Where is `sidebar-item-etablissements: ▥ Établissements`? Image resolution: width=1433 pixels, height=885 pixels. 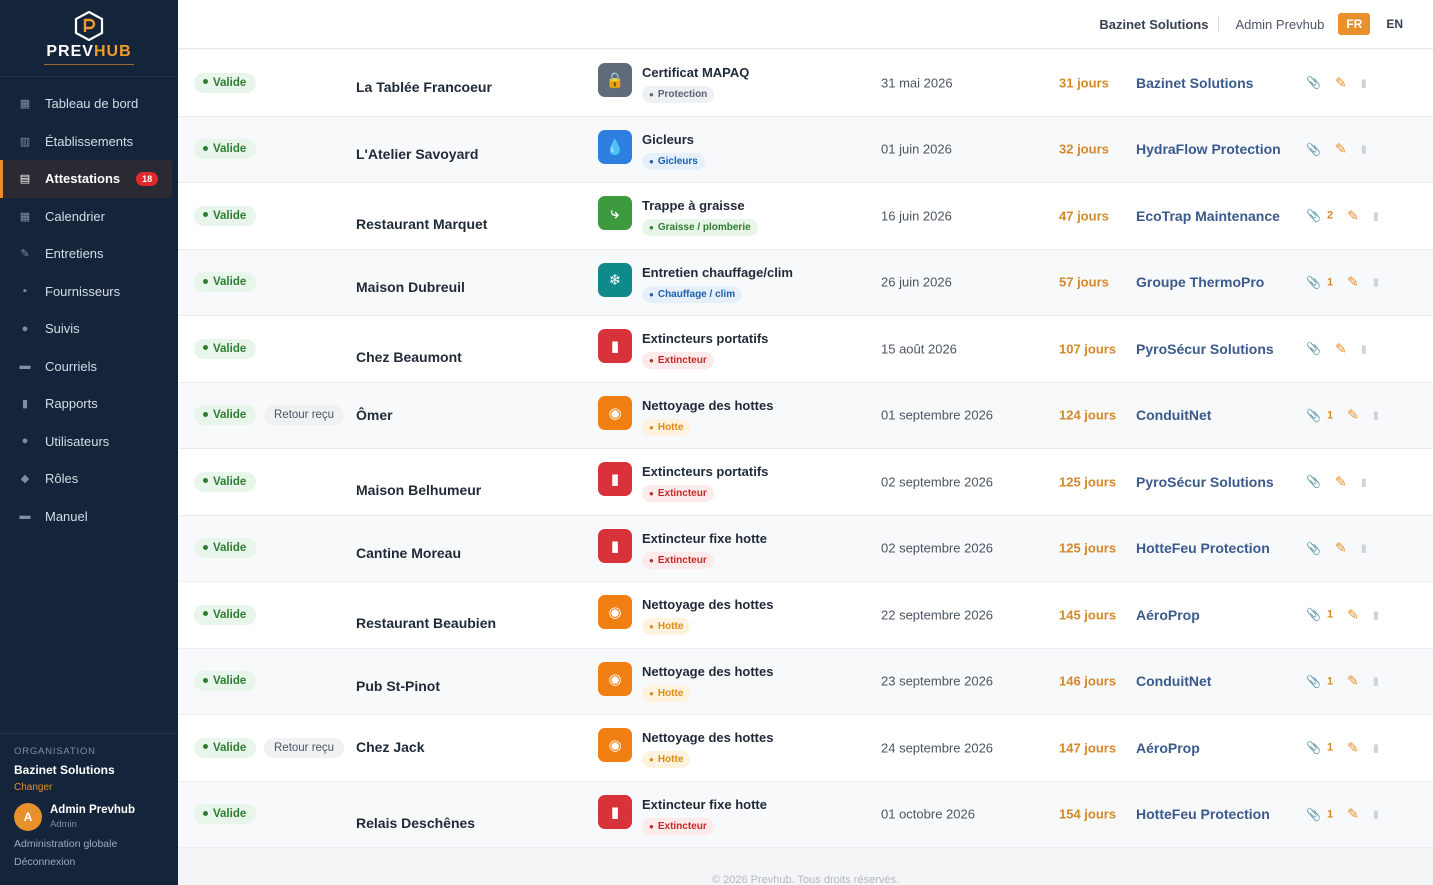
sidebar-item-etablissements: ▥ Établissements is located at coordinates (89, 142).